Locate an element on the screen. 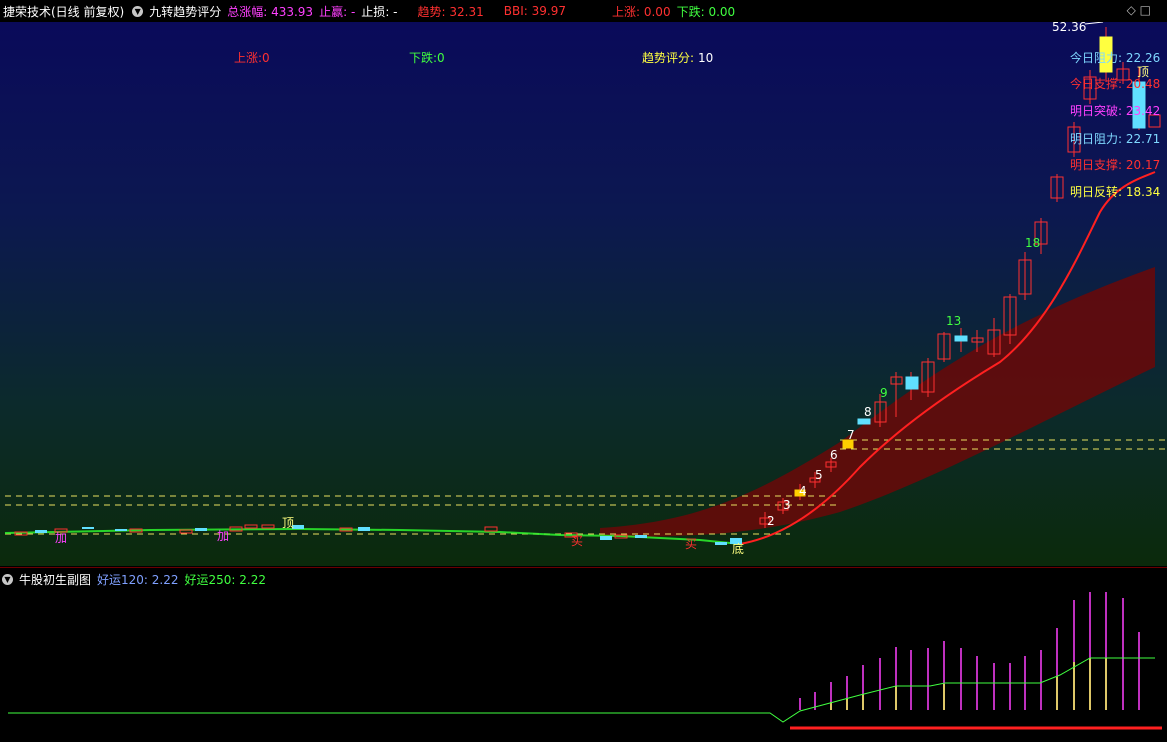 The image size is (1167, 742). level-tomorrow-breakout: 明日突破: 23.42 is located at coordinates (1115, 111).